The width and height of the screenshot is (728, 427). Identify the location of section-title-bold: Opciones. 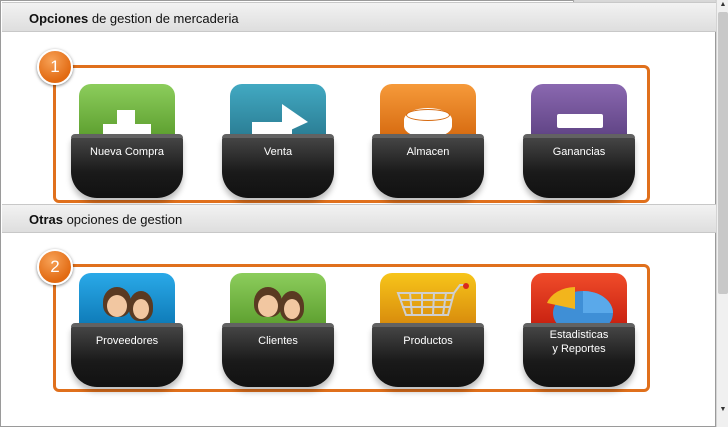
(59, 18).